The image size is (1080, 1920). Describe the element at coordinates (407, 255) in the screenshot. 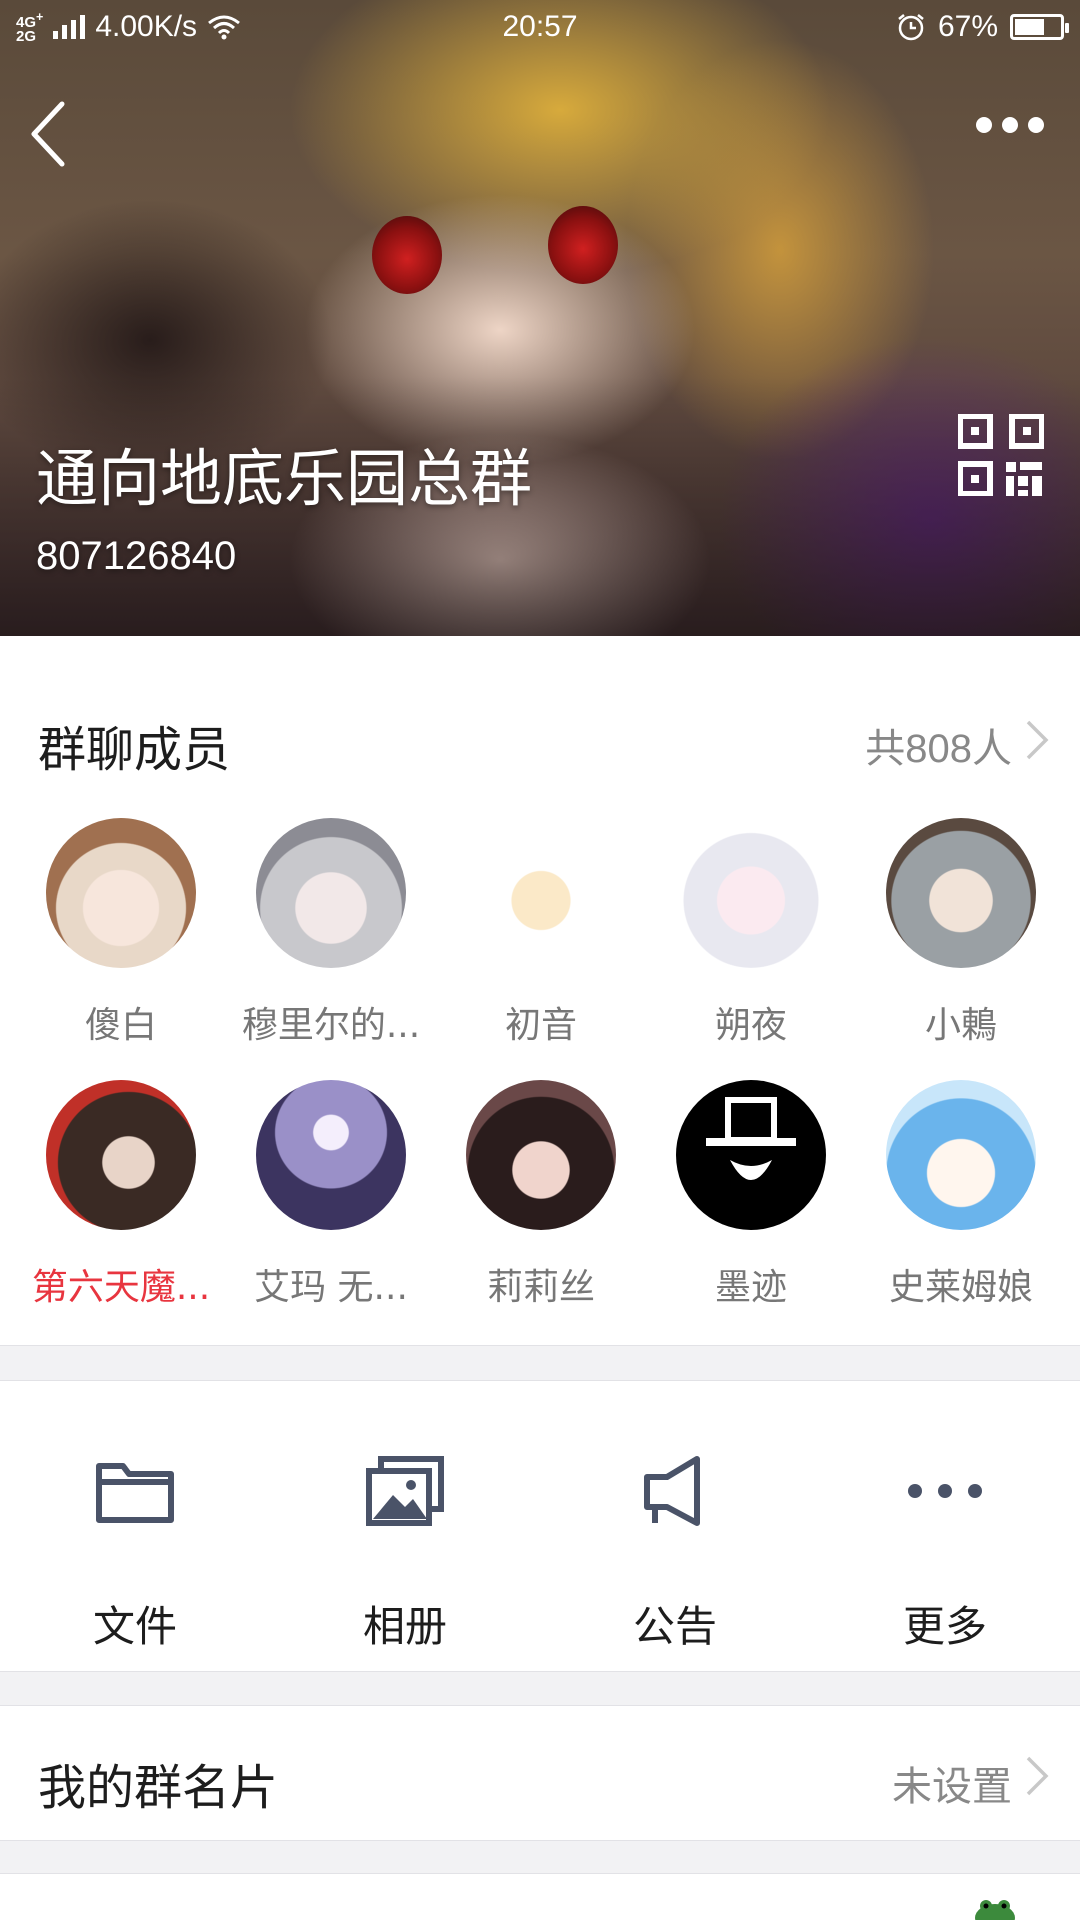

I see `banner-art-eye-left` at that location.